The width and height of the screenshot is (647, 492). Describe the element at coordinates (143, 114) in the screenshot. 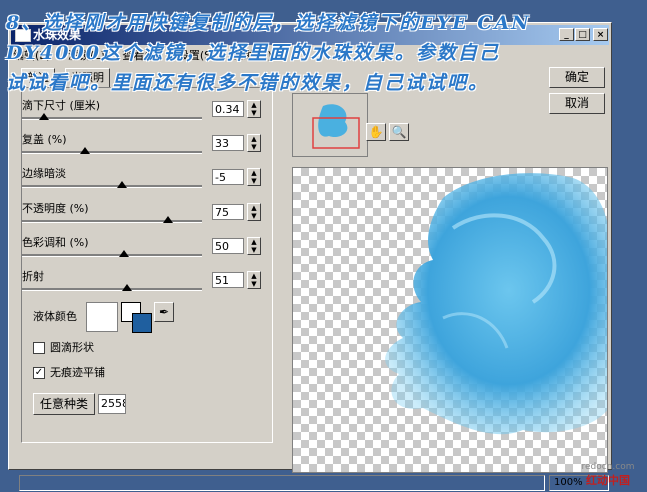

I see `param-drop-size: 滴下尺寸 (厘米) 0.34 ▲ ▼` at that location.